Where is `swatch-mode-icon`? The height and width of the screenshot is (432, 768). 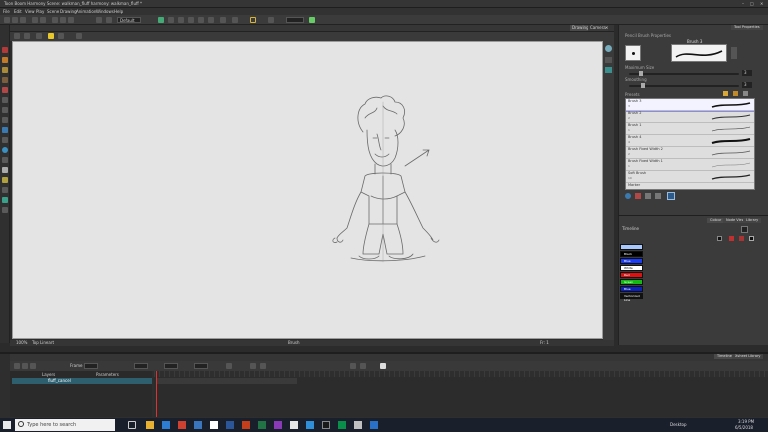 swatch-mode-icon is located at coordinates (719, 238).